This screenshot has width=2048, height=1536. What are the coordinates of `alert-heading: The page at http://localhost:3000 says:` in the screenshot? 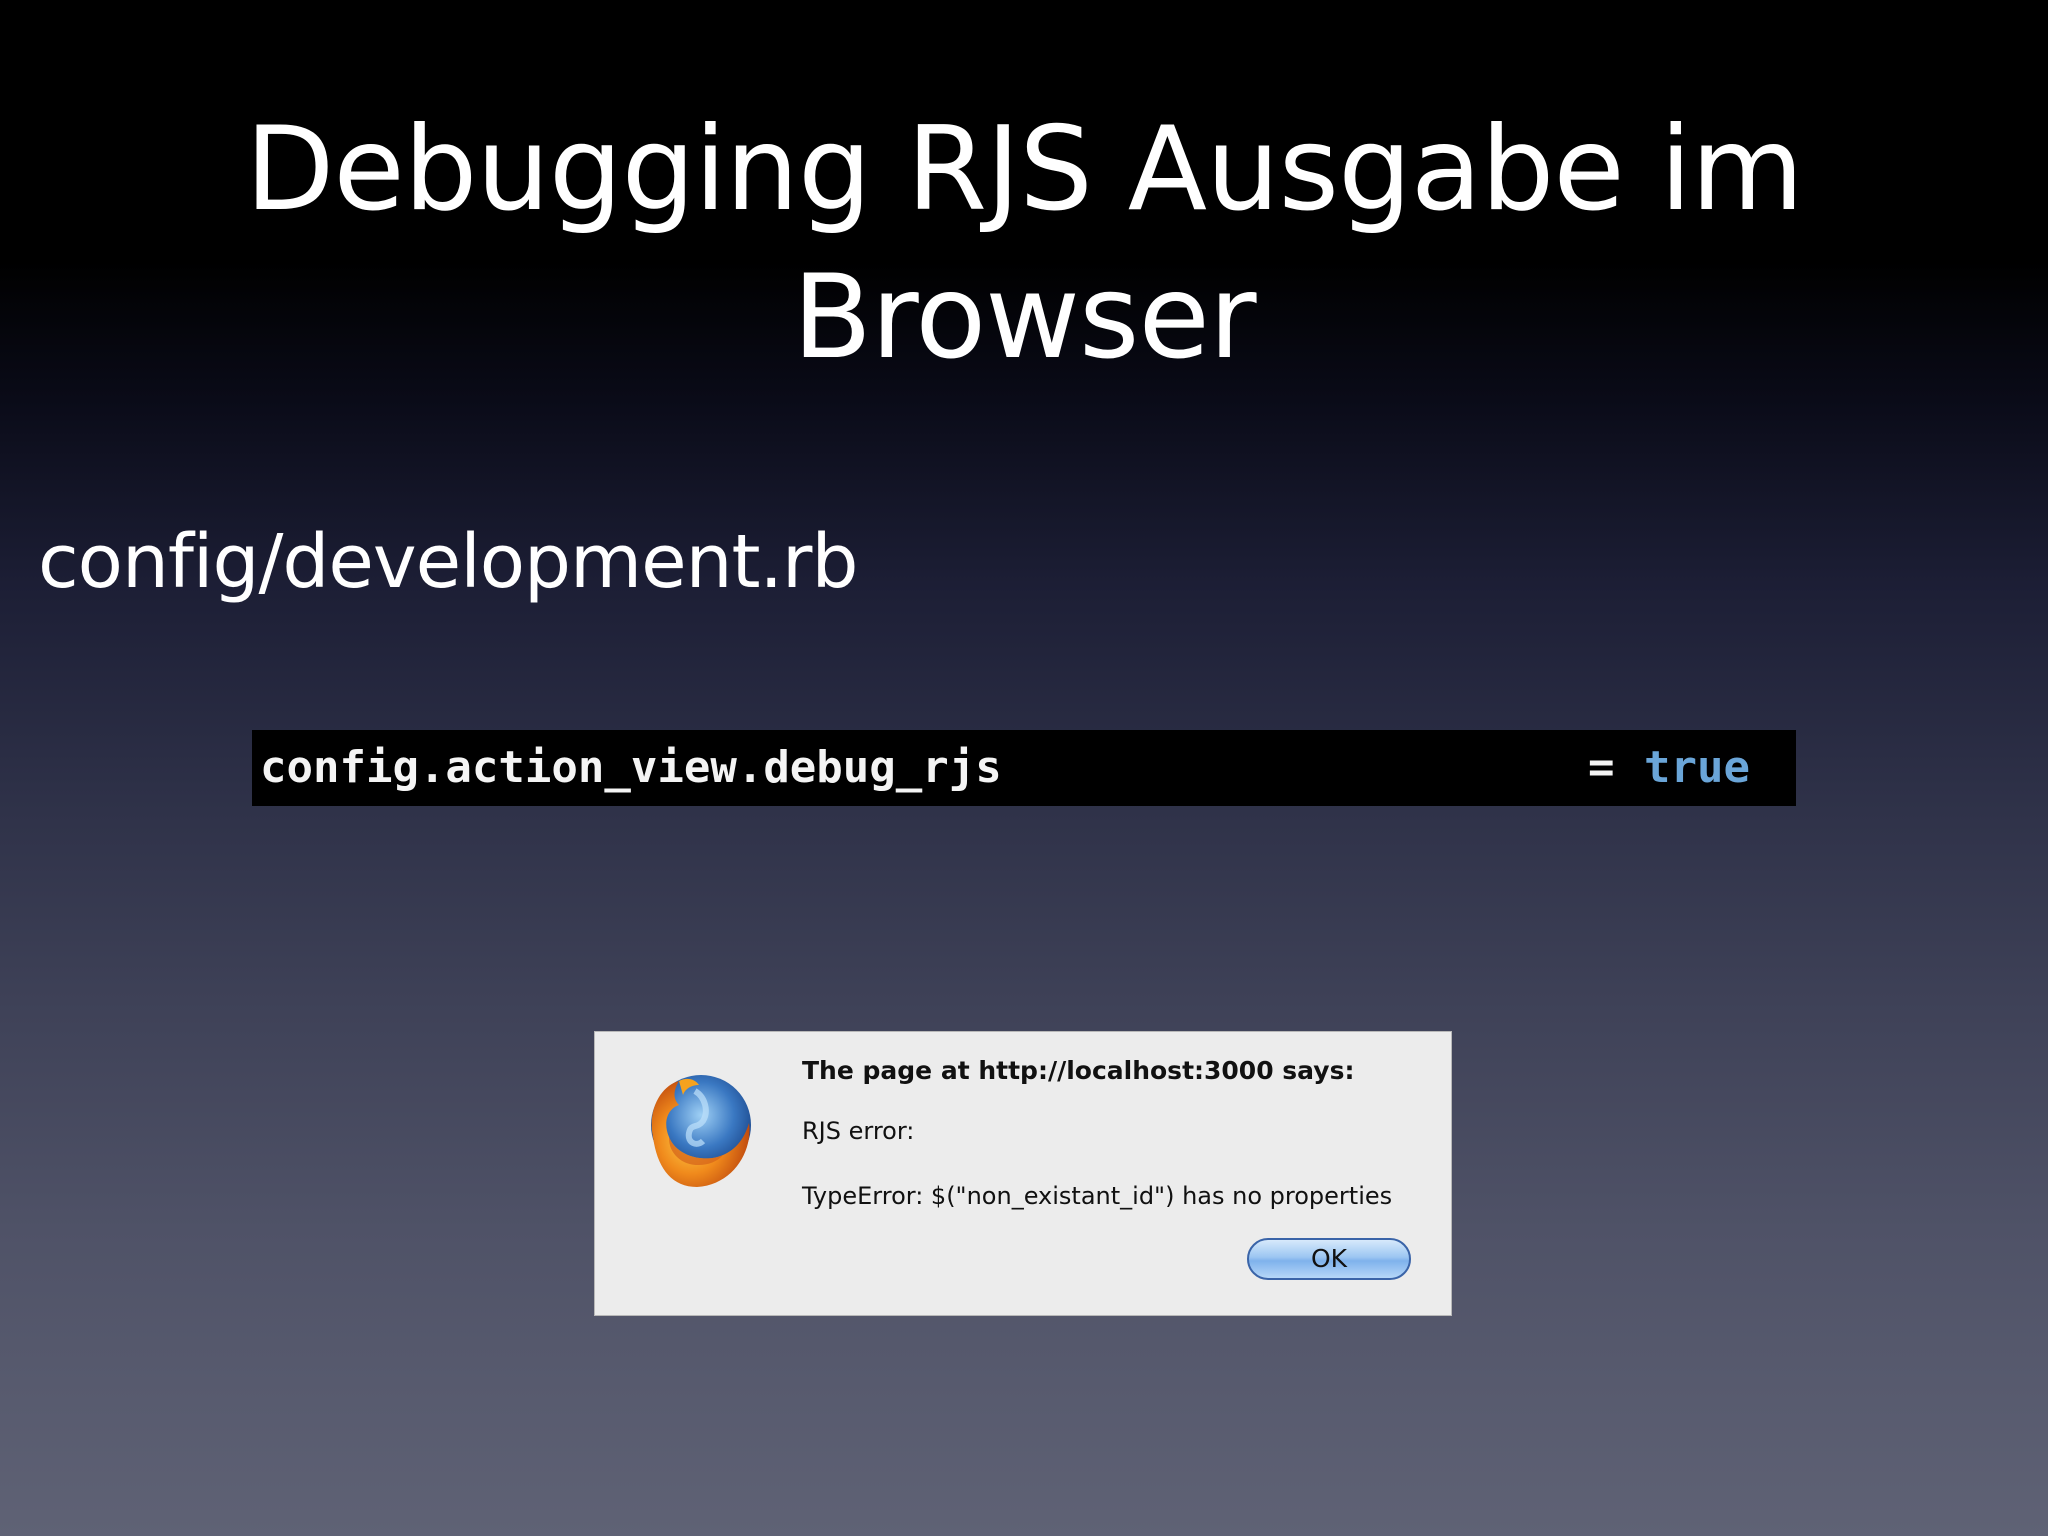 It's located at (1078, 1070).